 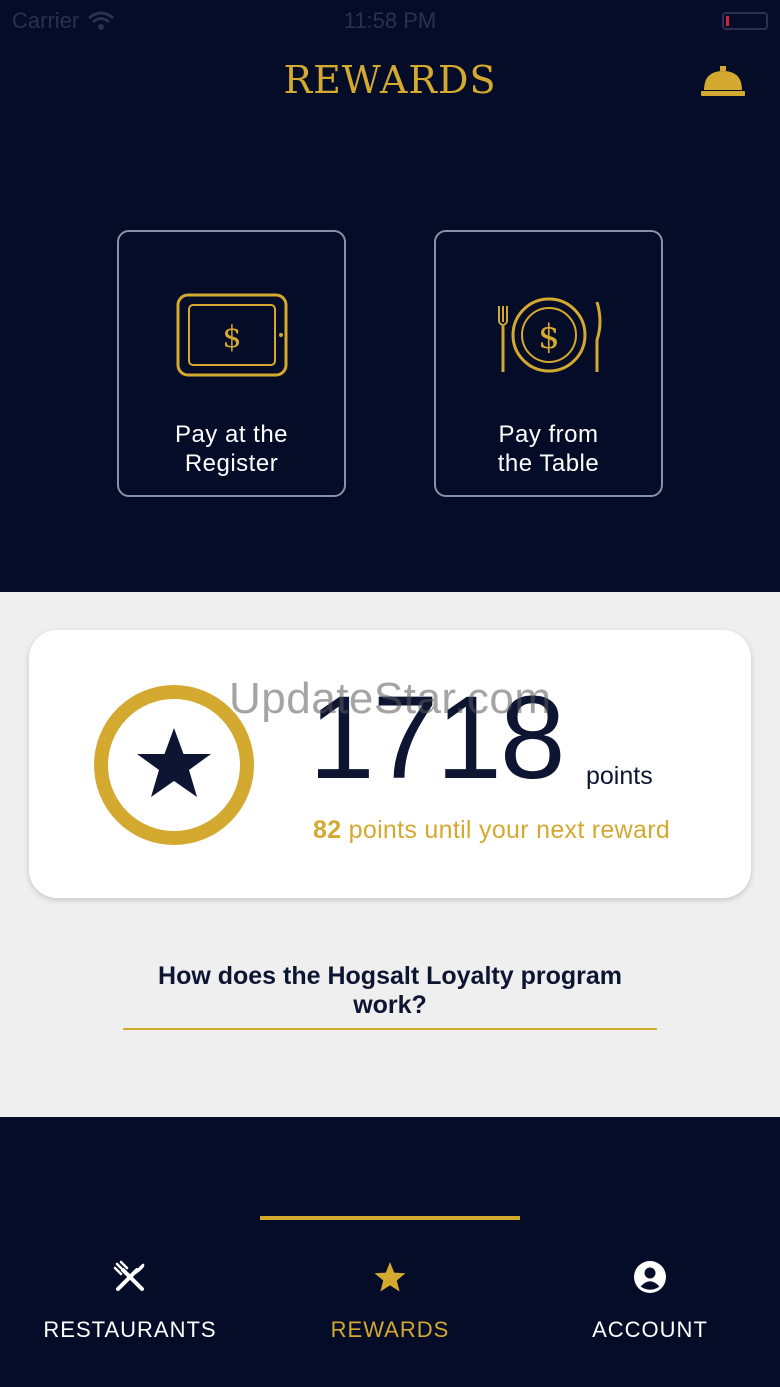 What do you see at coordinates (723, 81) in the screenshot?
I see `service-bell-icon` at bounding box center [723, 81].